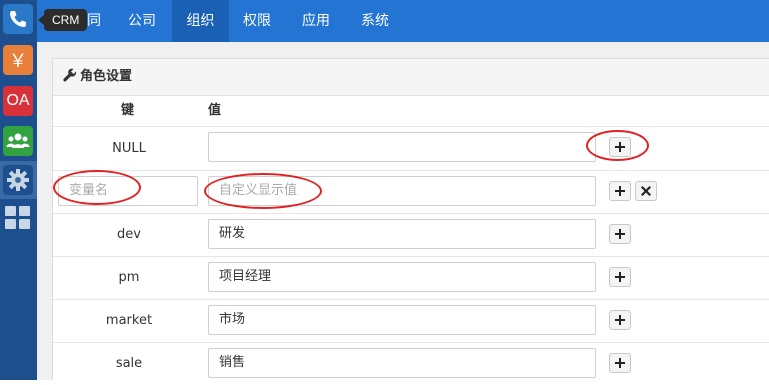 This screenshot has height=385, width=769. I want to click on yen-icon: ￥, so click(18, 60).